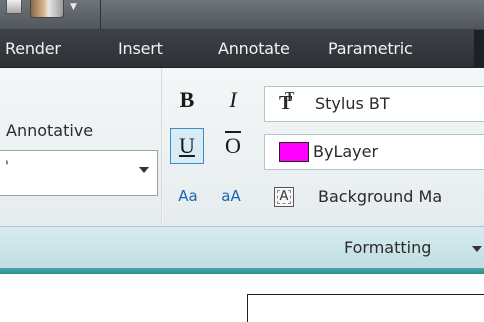  What do you see at coordinates (284, 197) in the screenshot?
I see `background-mask-icon: A` at bounding box center [284, 197].